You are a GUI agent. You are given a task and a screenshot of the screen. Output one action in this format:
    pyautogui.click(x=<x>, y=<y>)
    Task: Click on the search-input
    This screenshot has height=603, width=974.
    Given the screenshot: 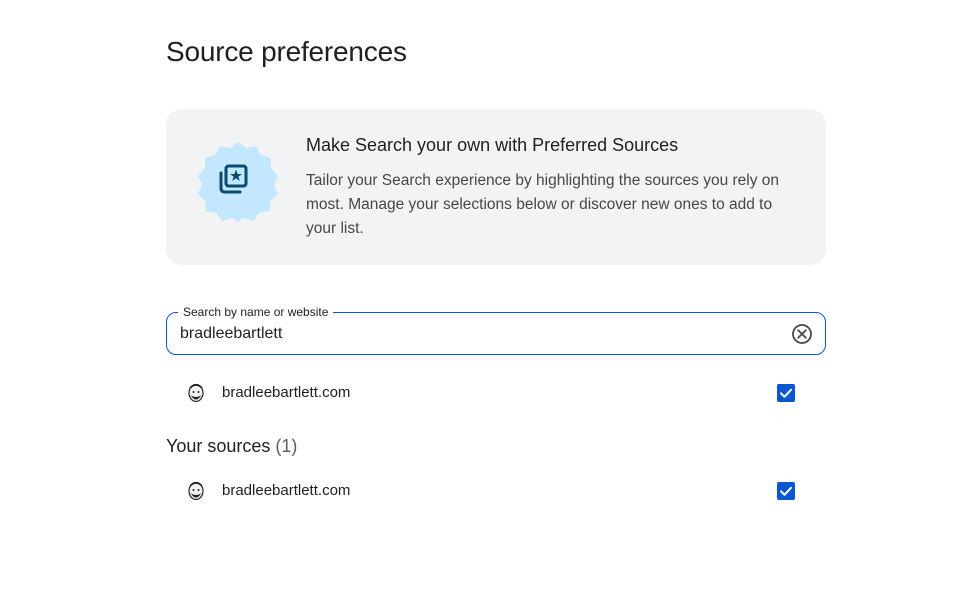 What is the action you would take?
    pyautogui.click(x=475, y=334)
    